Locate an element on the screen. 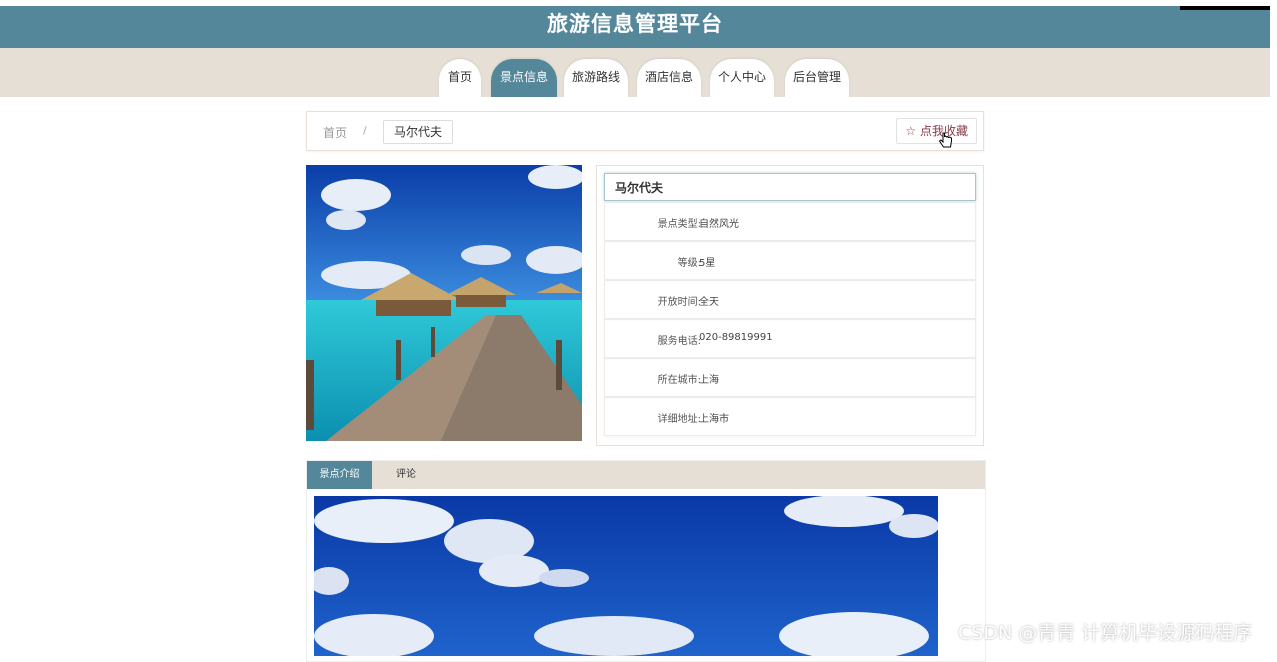 Image resolution: width=1277 pixels, height=662 pixels. nav-tab-home: 首页 is located at coordinates (460, 78).